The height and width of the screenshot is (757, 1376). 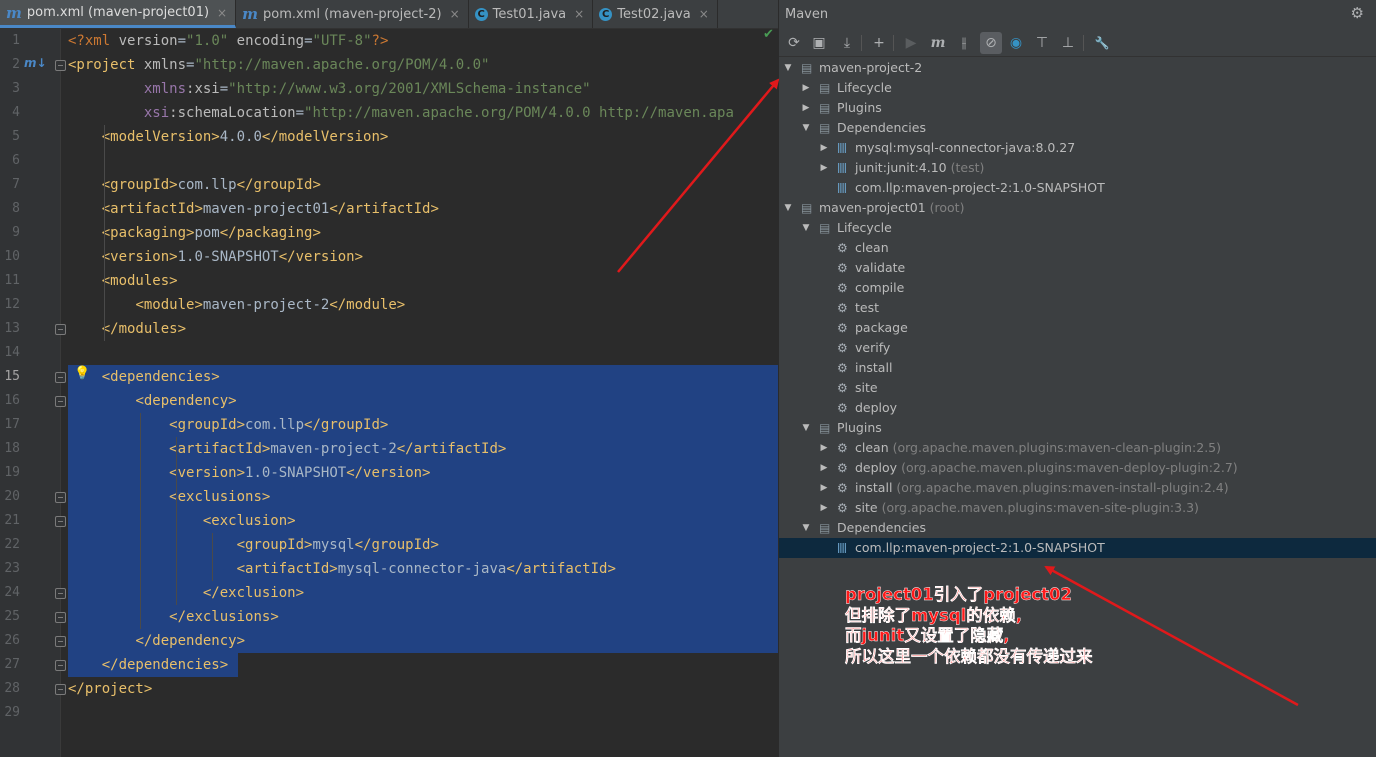 What do you see at coordinates (389, 521) in the screenshot?
I see `code-line: 21 <exclusion>` at bounding box center [389, 521].